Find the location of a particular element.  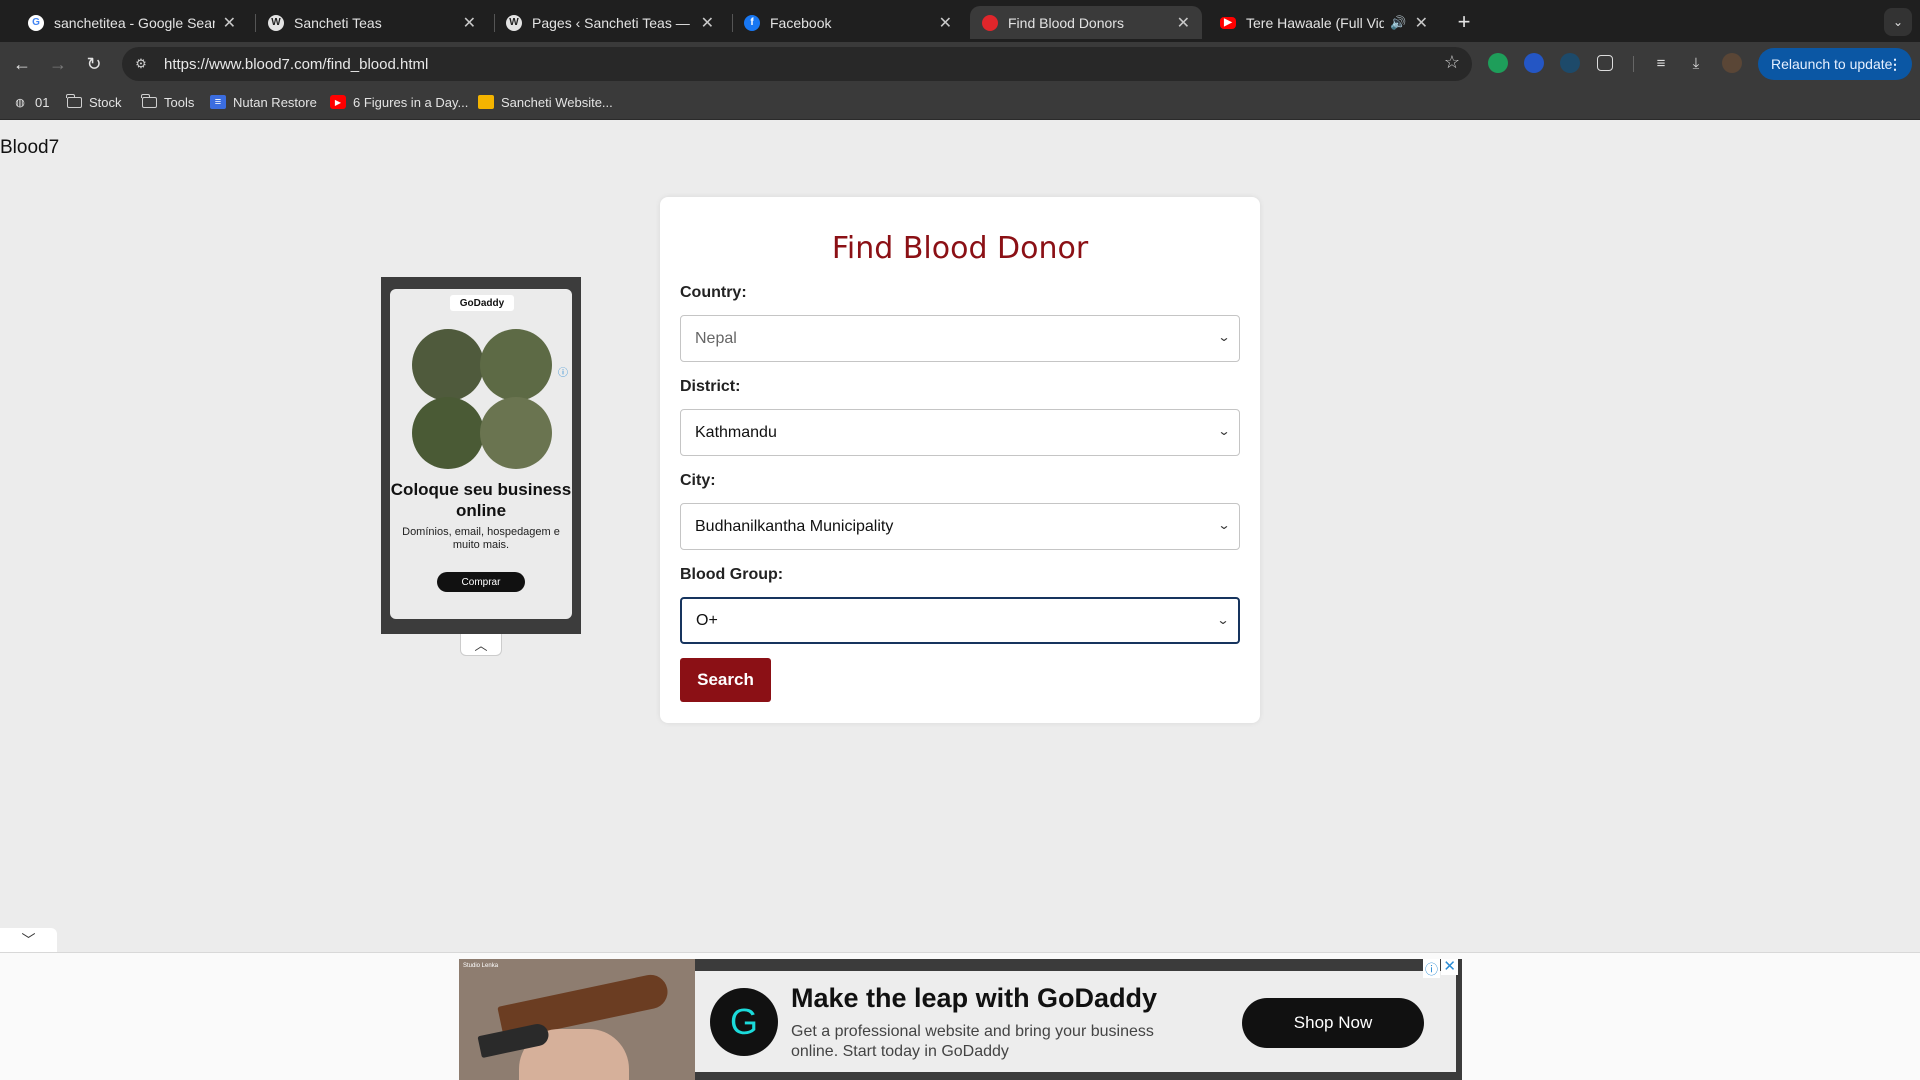

blood-group-select: O+ ⌄ is located at coordinates (960, 620).